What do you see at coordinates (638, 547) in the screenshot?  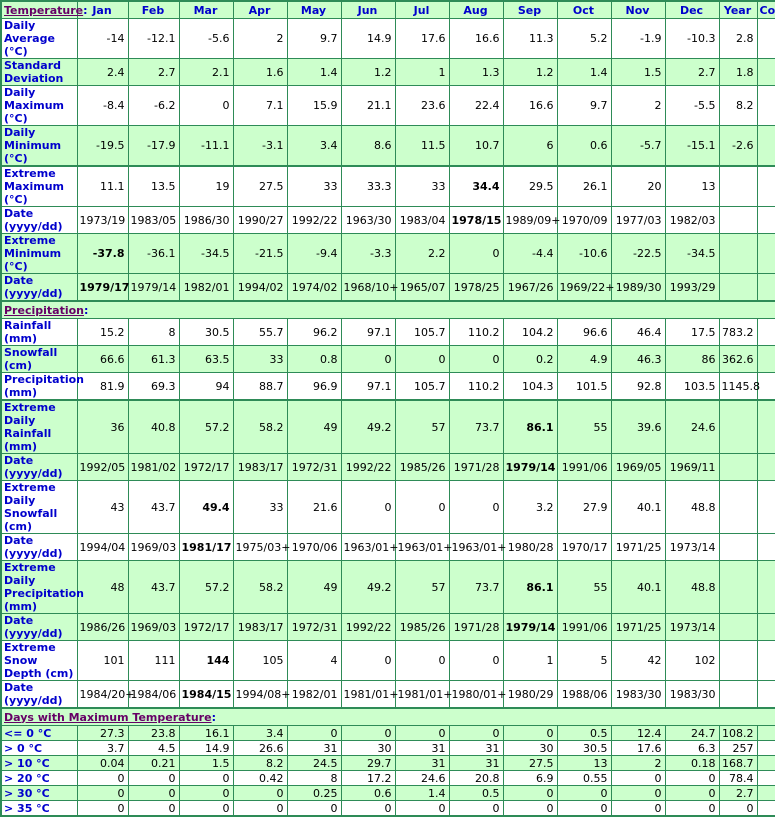 I see `month-value: 1971/25` at bounding box center [638, 547].